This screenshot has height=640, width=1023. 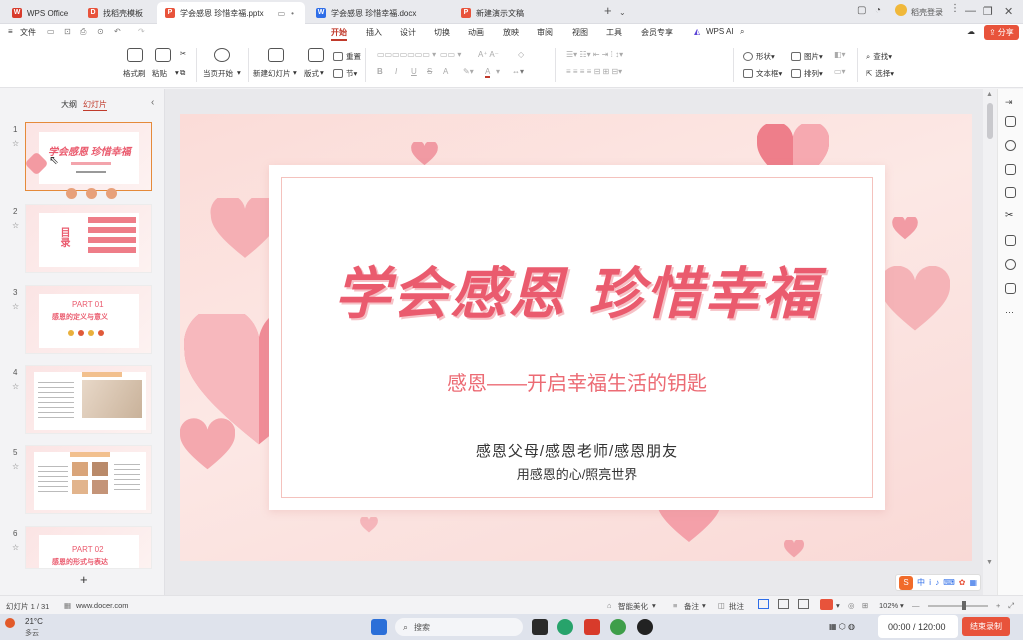 What do you see at coordinates (183, 53) in the screenshot?
I see `cut-icon: ✂` at bounding box center [183, 53].